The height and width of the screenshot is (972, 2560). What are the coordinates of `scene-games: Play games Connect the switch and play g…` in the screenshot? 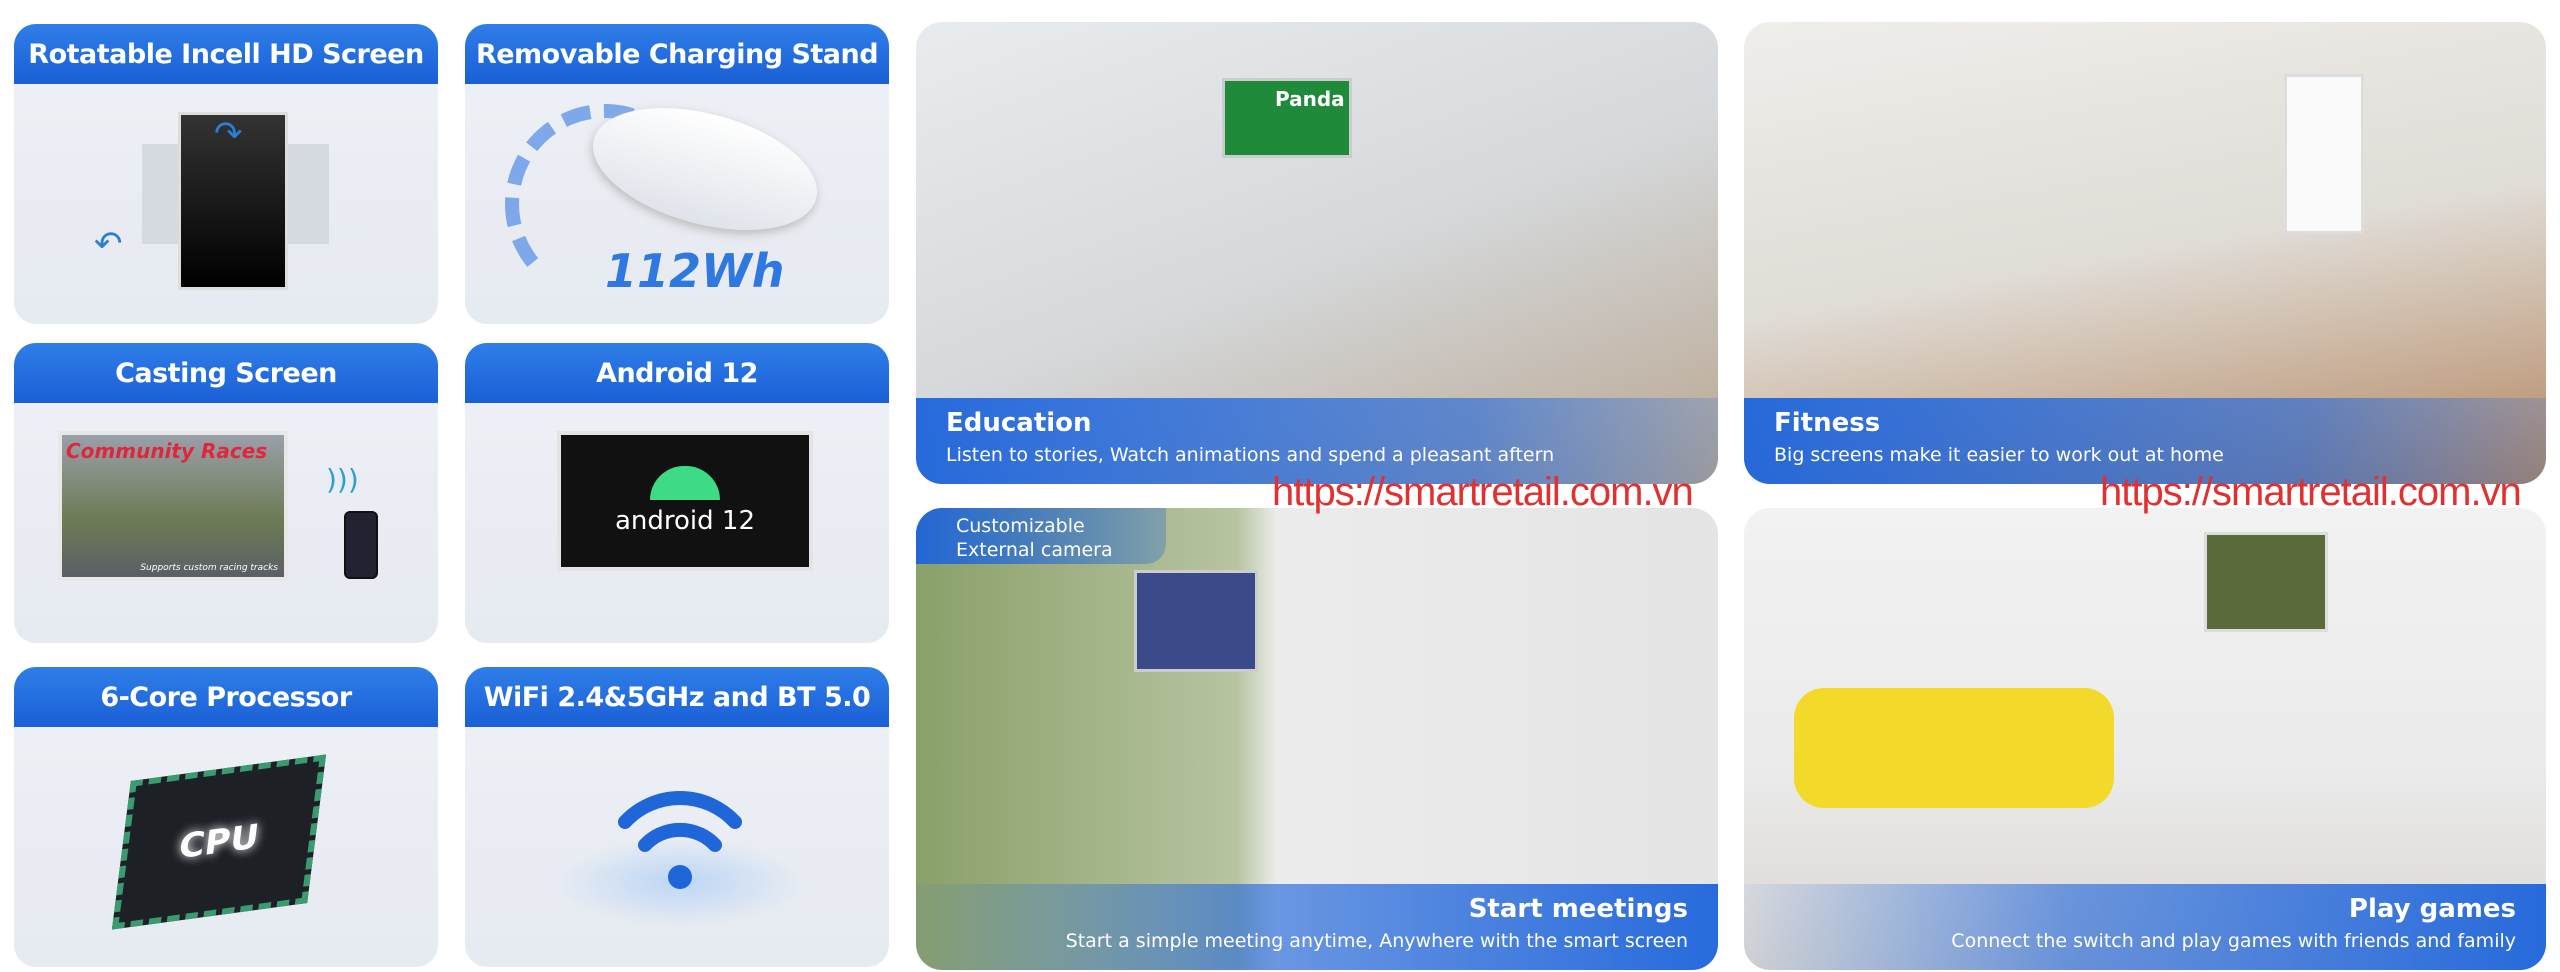 It's located at (2145, 739).